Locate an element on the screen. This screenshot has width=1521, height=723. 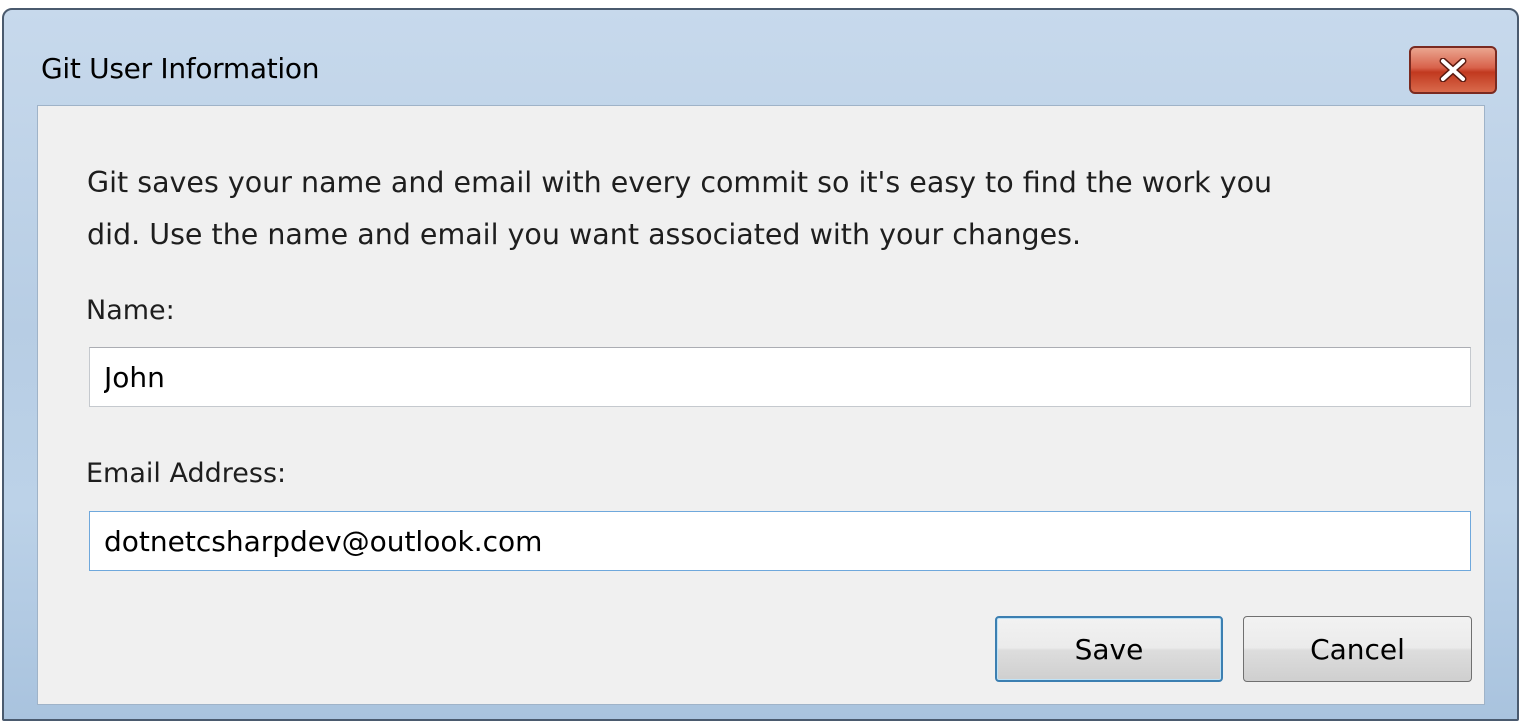
name-input is located at coordinates (780, 377).